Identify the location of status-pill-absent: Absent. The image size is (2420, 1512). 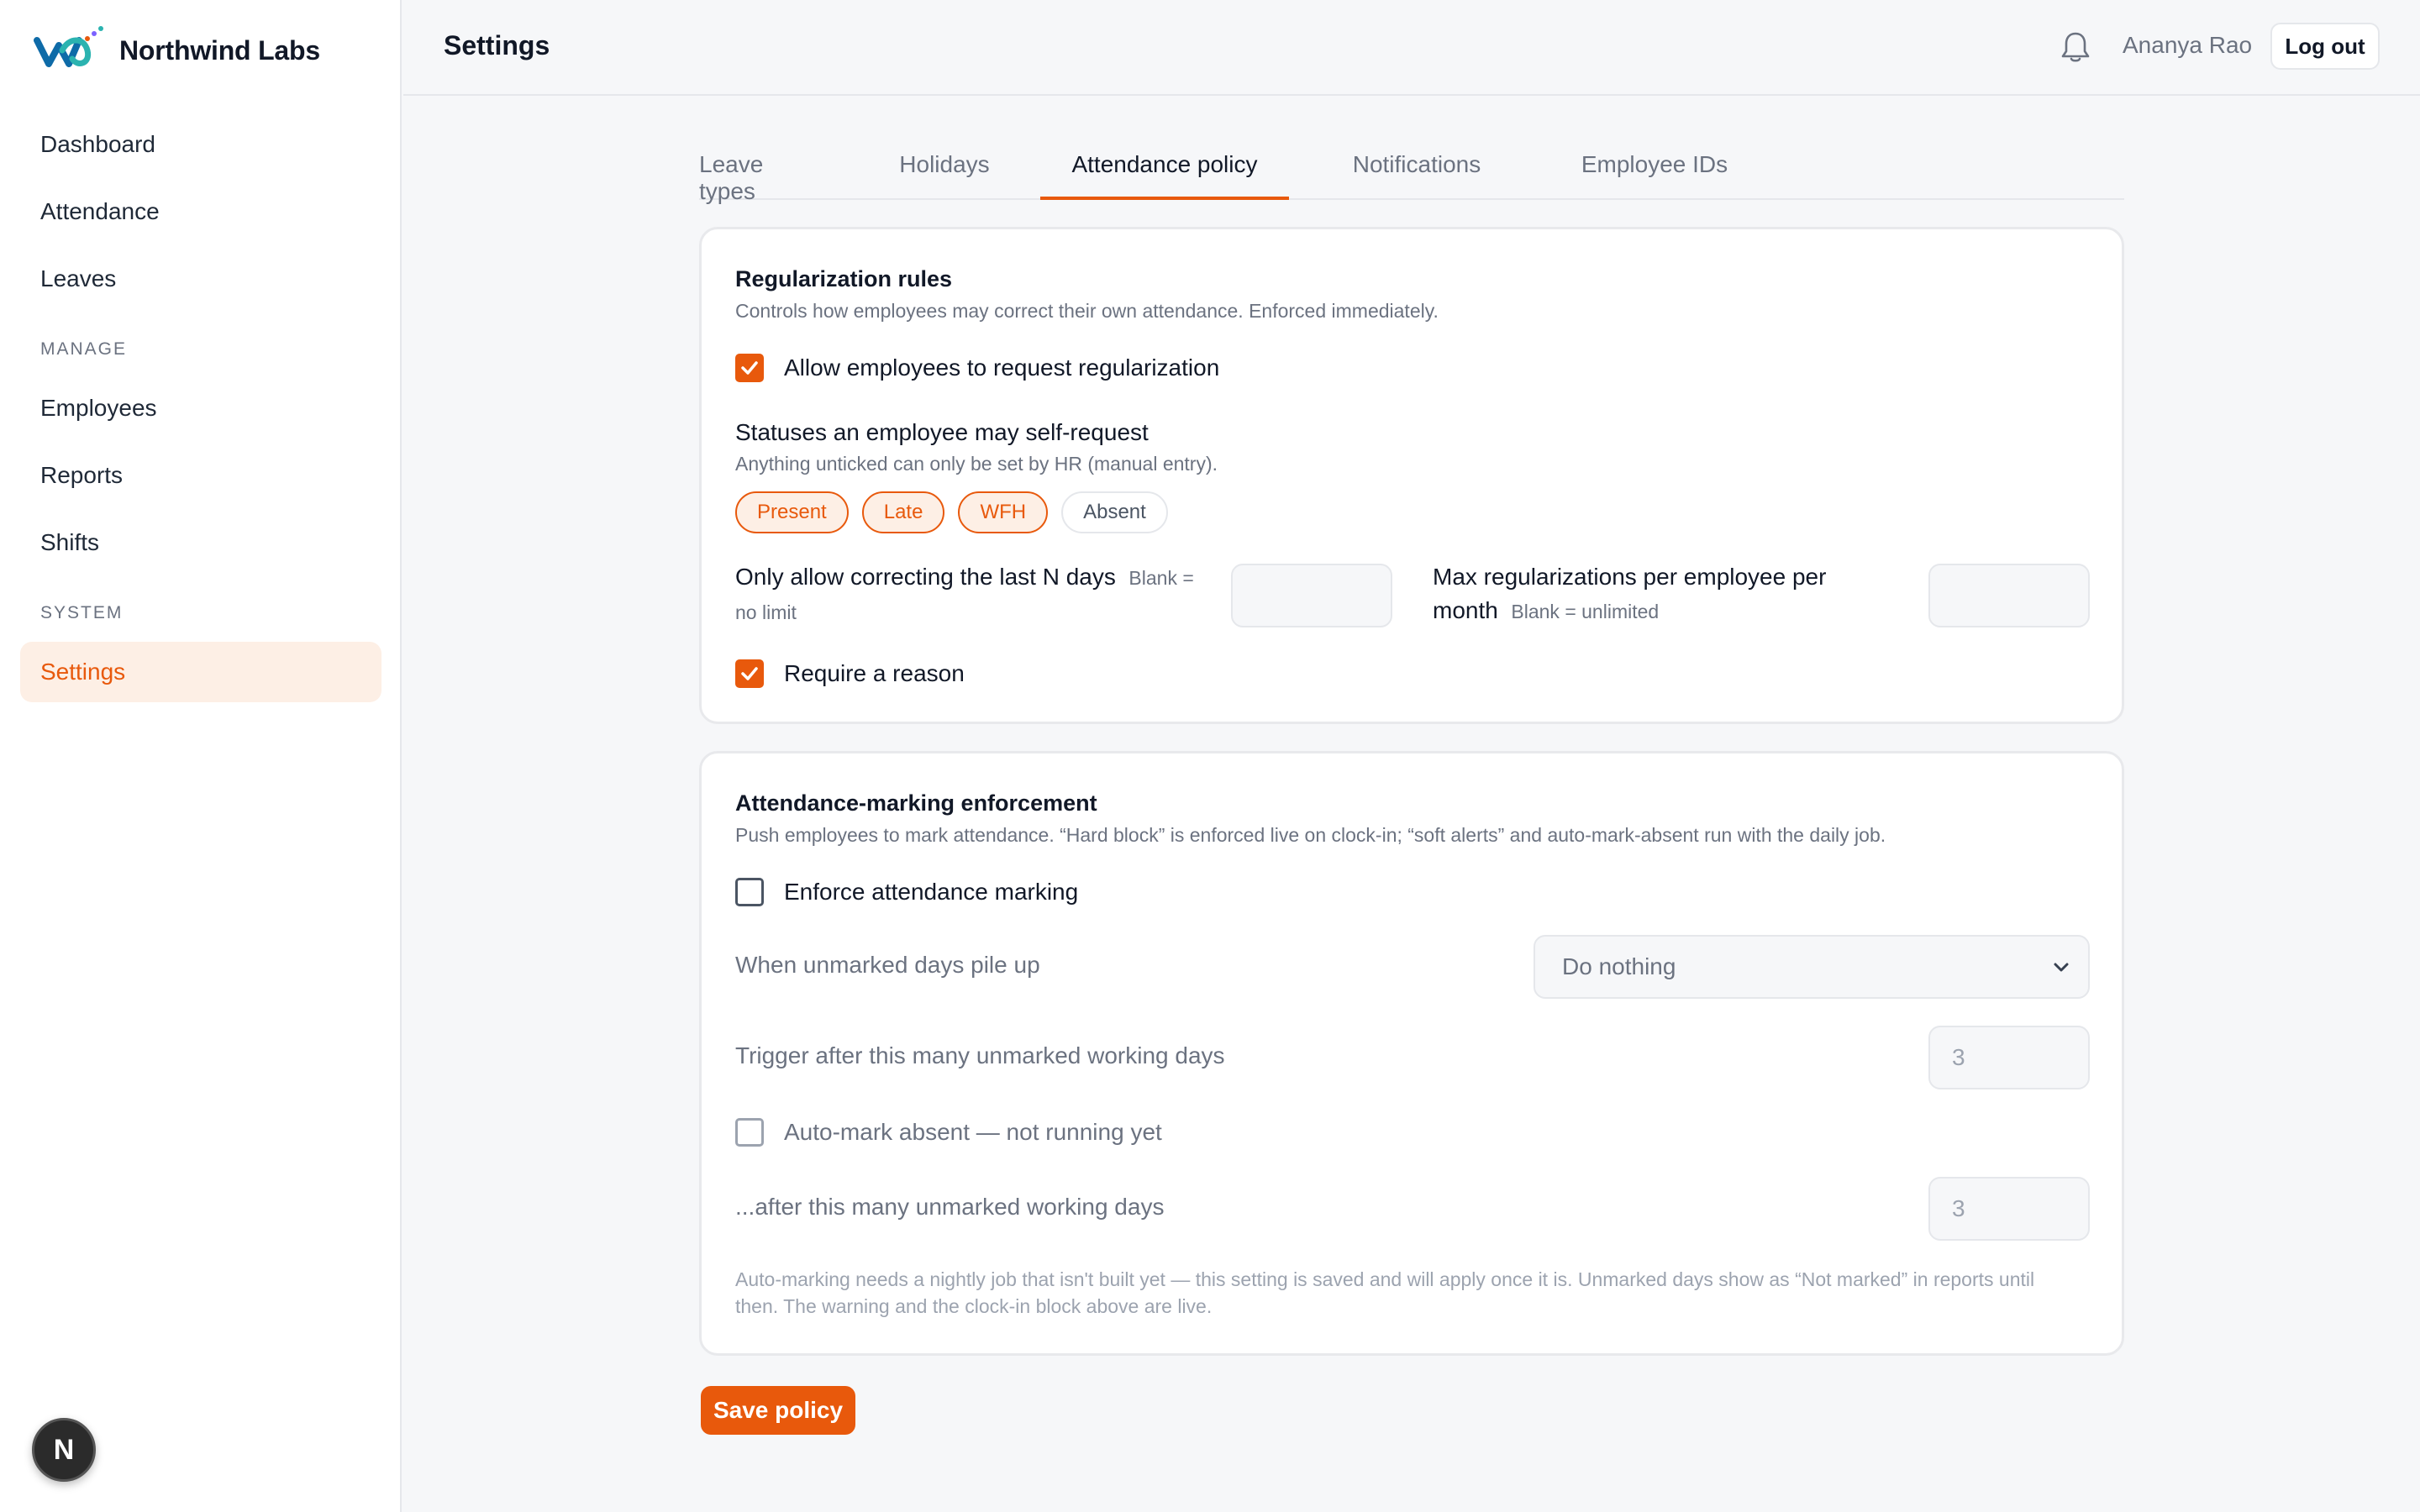
(1114, 512).